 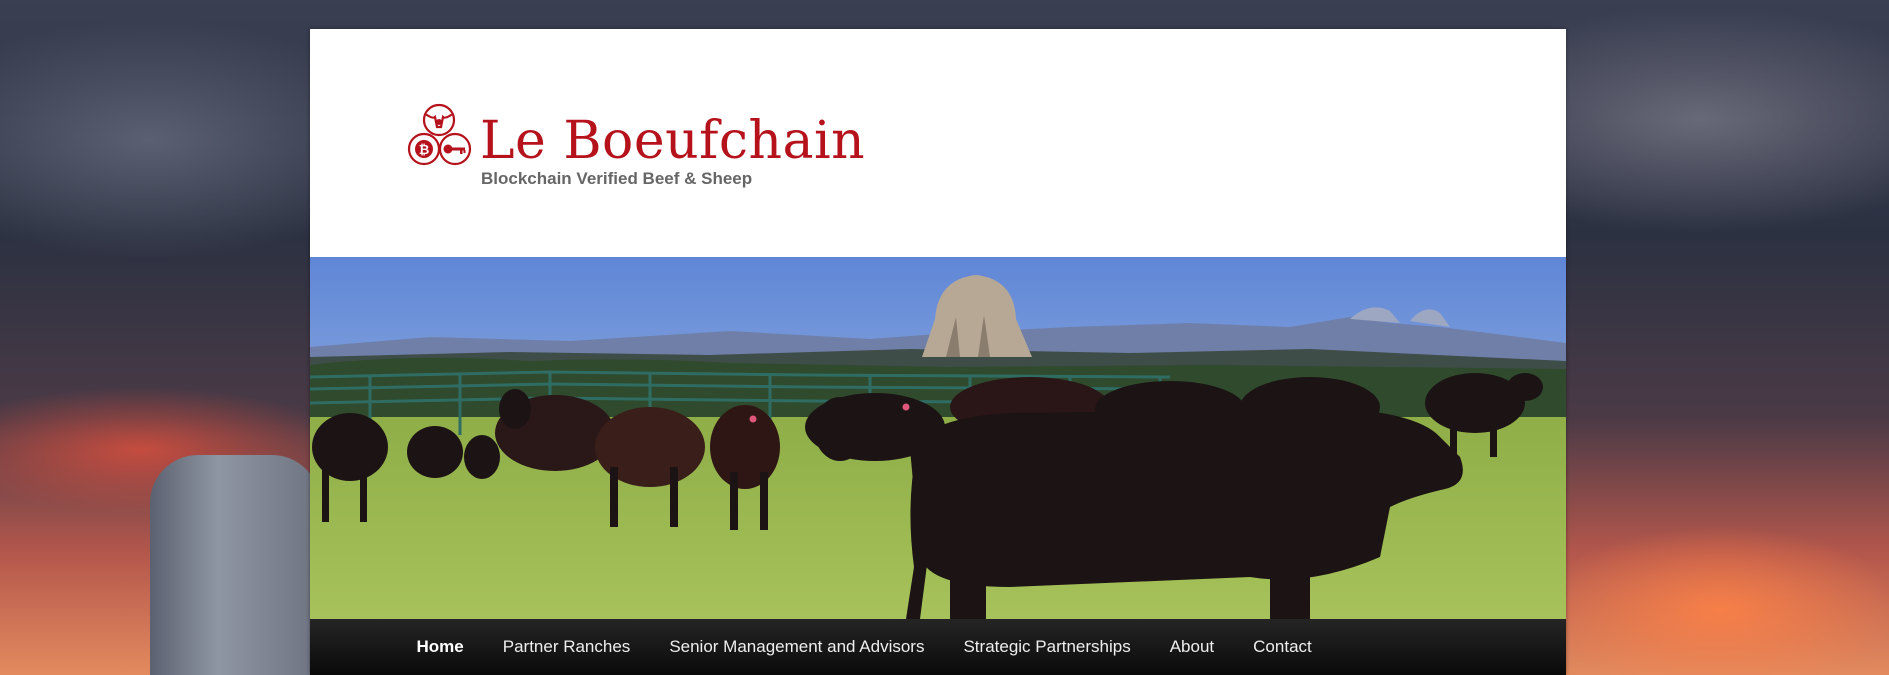 What do you see at coordinates (566, 647) in the screenshot?
I see `nav-item-partner-ranches: Partner Ranches` at bounding box center [566, 647].